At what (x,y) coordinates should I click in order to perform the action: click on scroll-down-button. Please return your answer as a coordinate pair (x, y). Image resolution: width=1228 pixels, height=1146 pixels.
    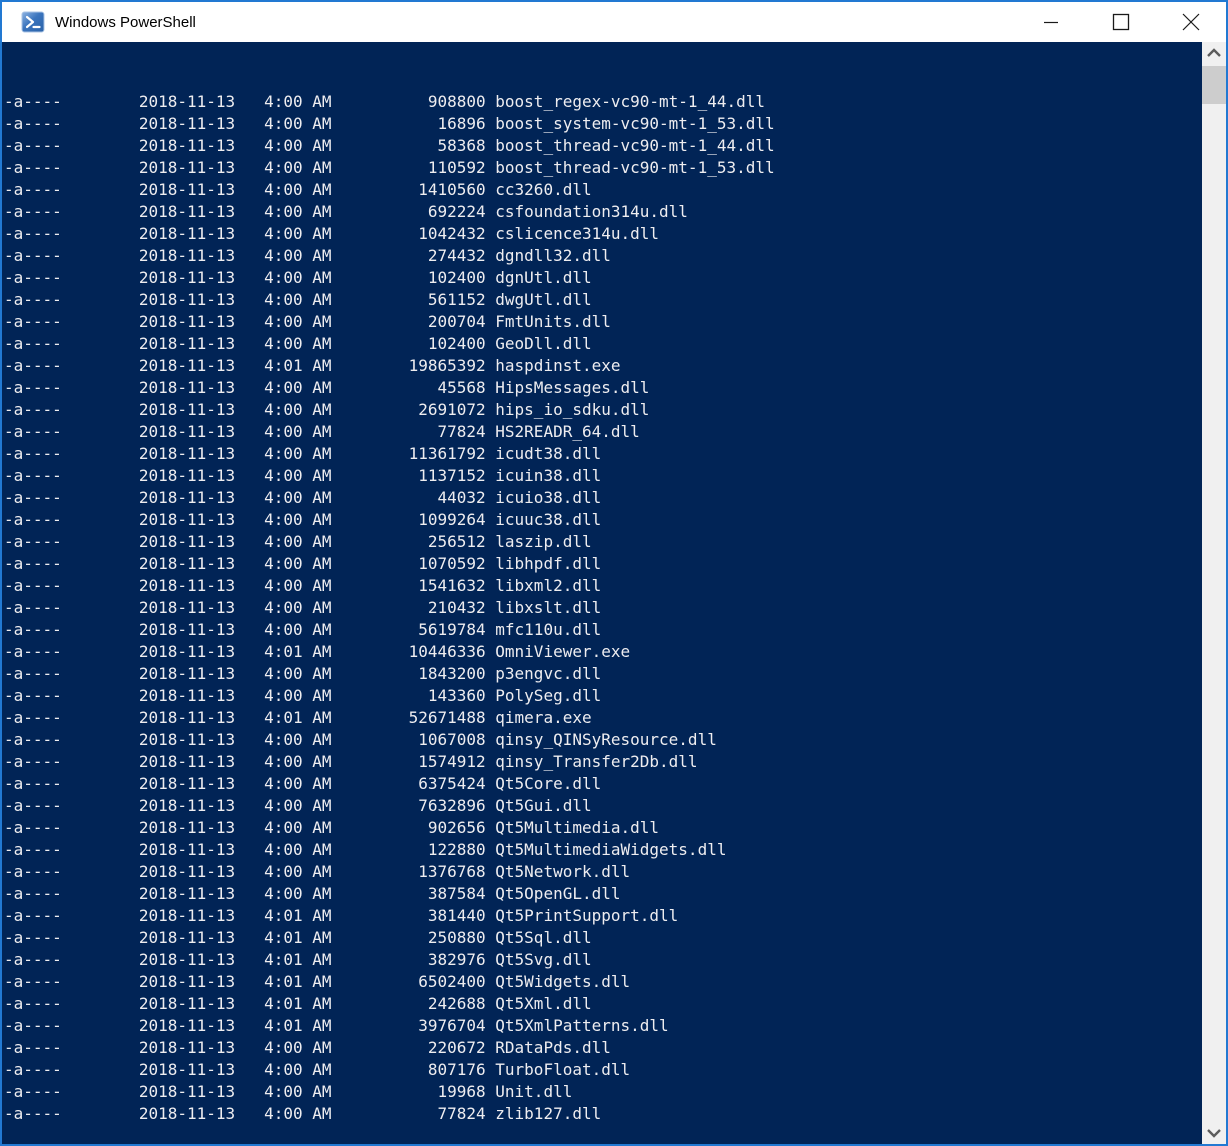
    Looking at the image, I should click on (1214, 1133).